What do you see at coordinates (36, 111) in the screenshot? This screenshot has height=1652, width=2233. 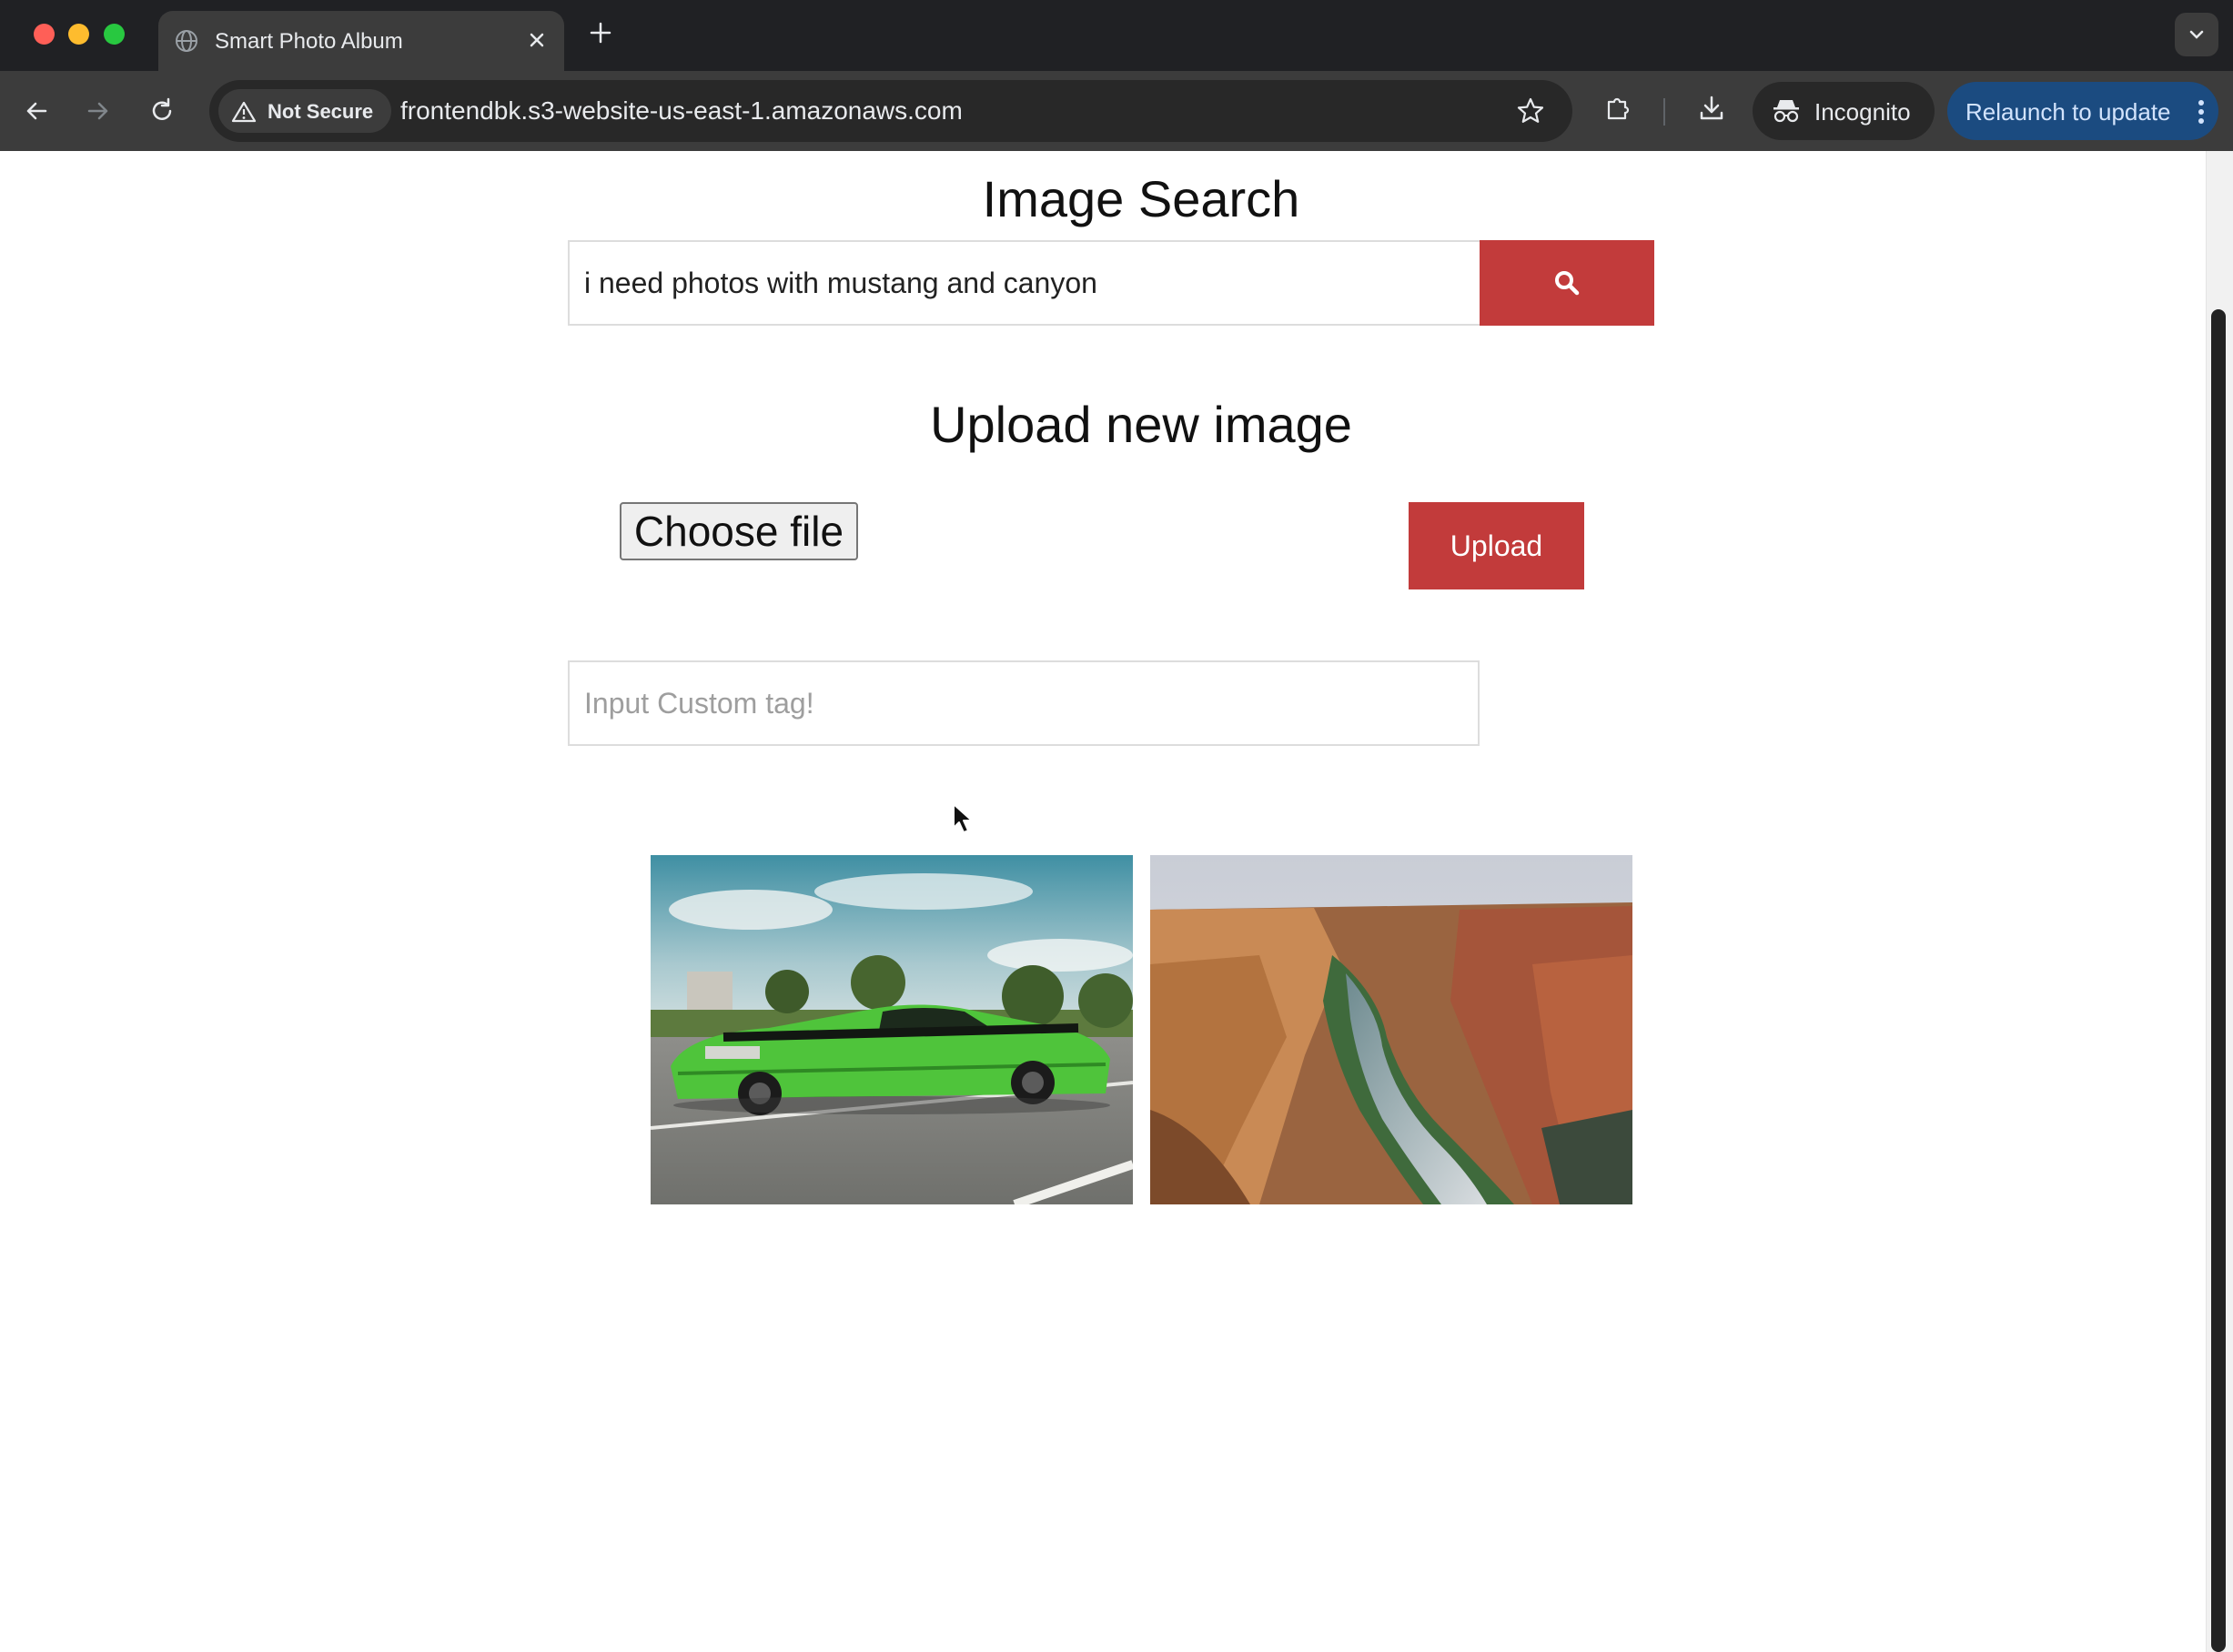 I see `back-arrow-icon` at bounding box center [36, 111].